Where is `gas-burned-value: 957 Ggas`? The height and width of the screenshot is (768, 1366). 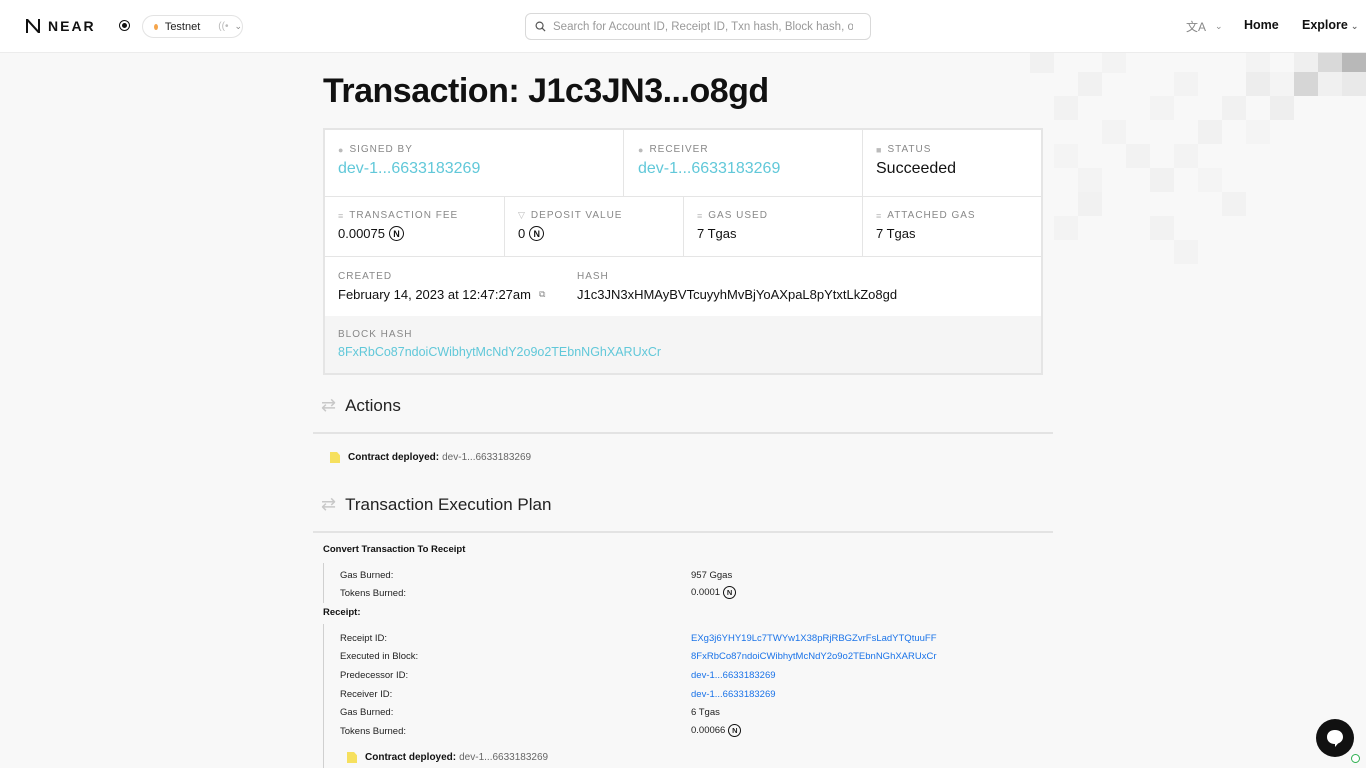
gas-burned-value: 957 Ggas is located at coordinates (712, 575).